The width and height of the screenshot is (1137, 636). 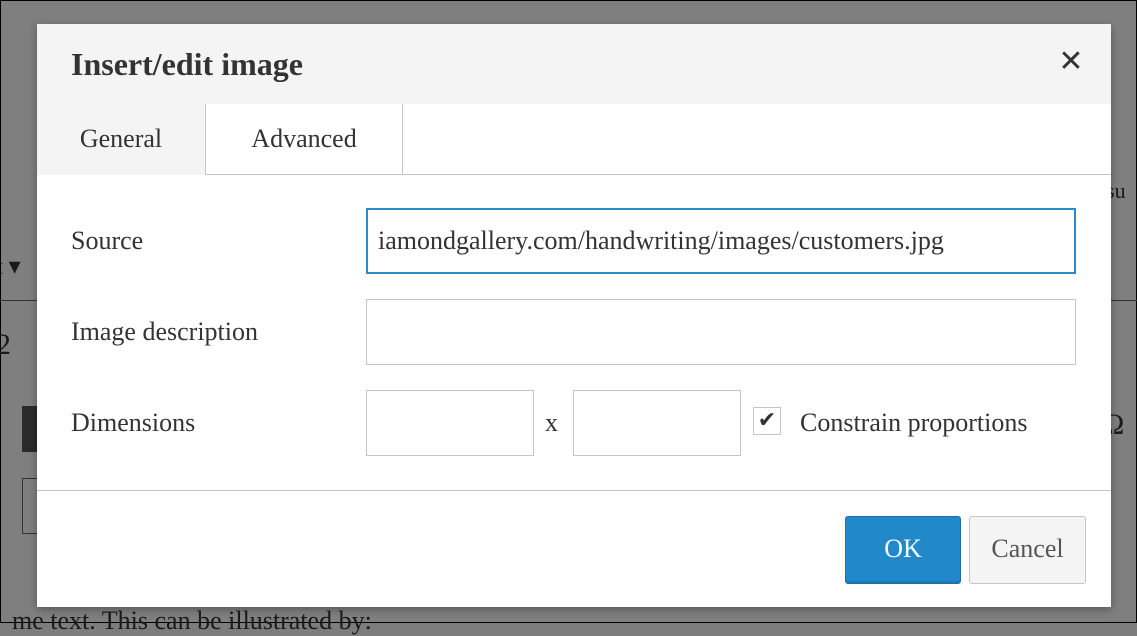 What do you see at coordinates (121, 139) in the screenshot?
I see `tab-general: General` at bounding box center [121, 139].